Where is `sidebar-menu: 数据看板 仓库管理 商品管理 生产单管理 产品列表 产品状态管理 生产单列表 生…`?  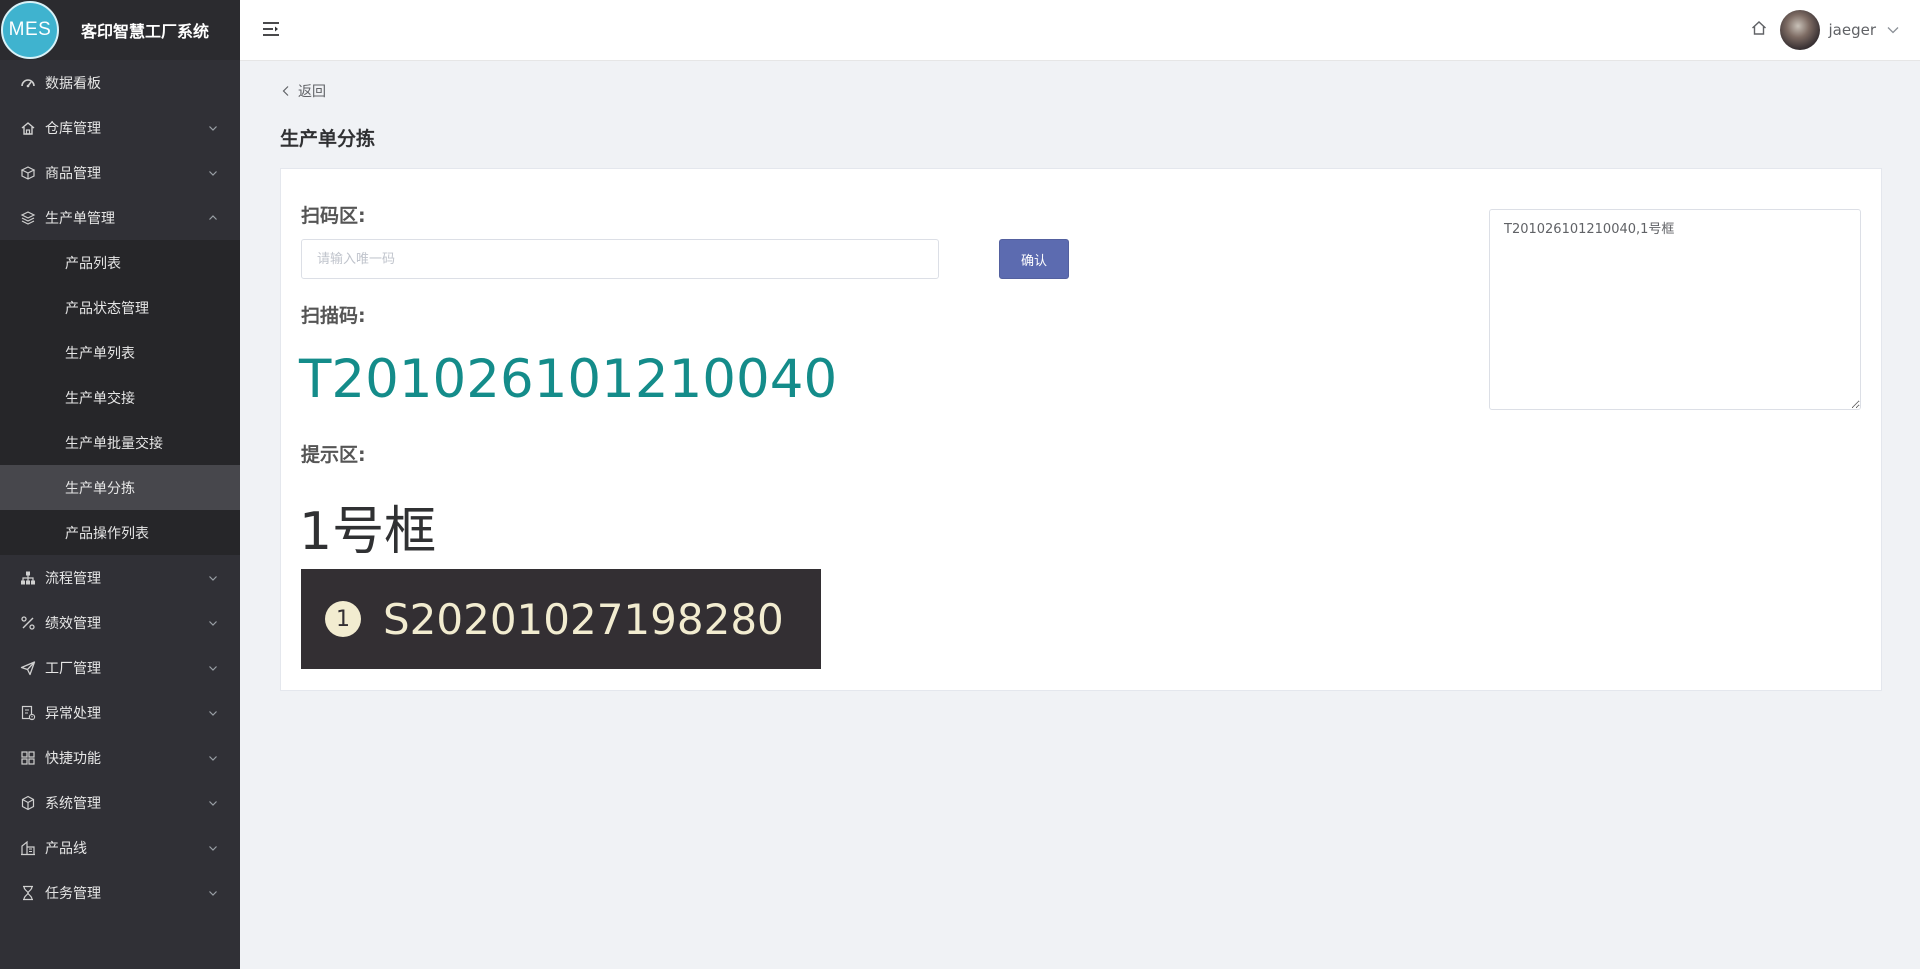
sidebar-menu: 数据看板 仓库管理 商品管理 生产单管理 产品列表 产品状态管理 生产单列表 生… is located at coordinates (120, 487).